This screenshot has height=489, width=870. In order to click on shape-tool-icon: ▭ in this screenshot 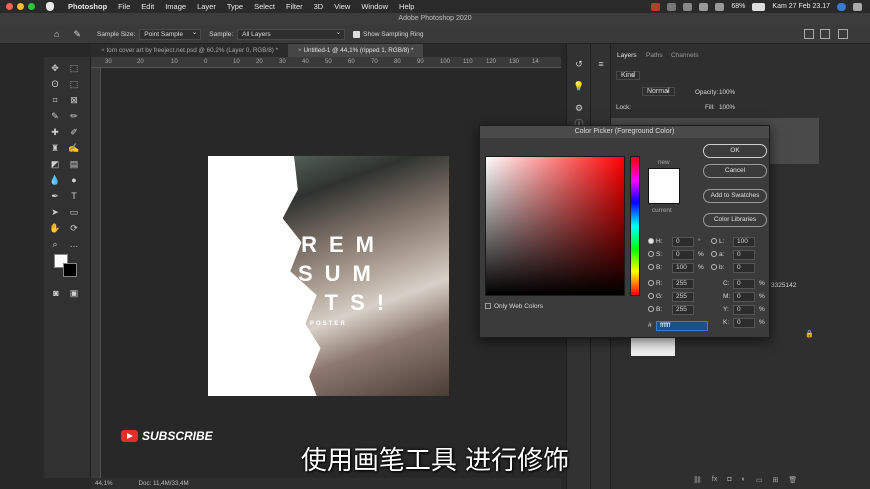, I will do `click(74, 212)`.